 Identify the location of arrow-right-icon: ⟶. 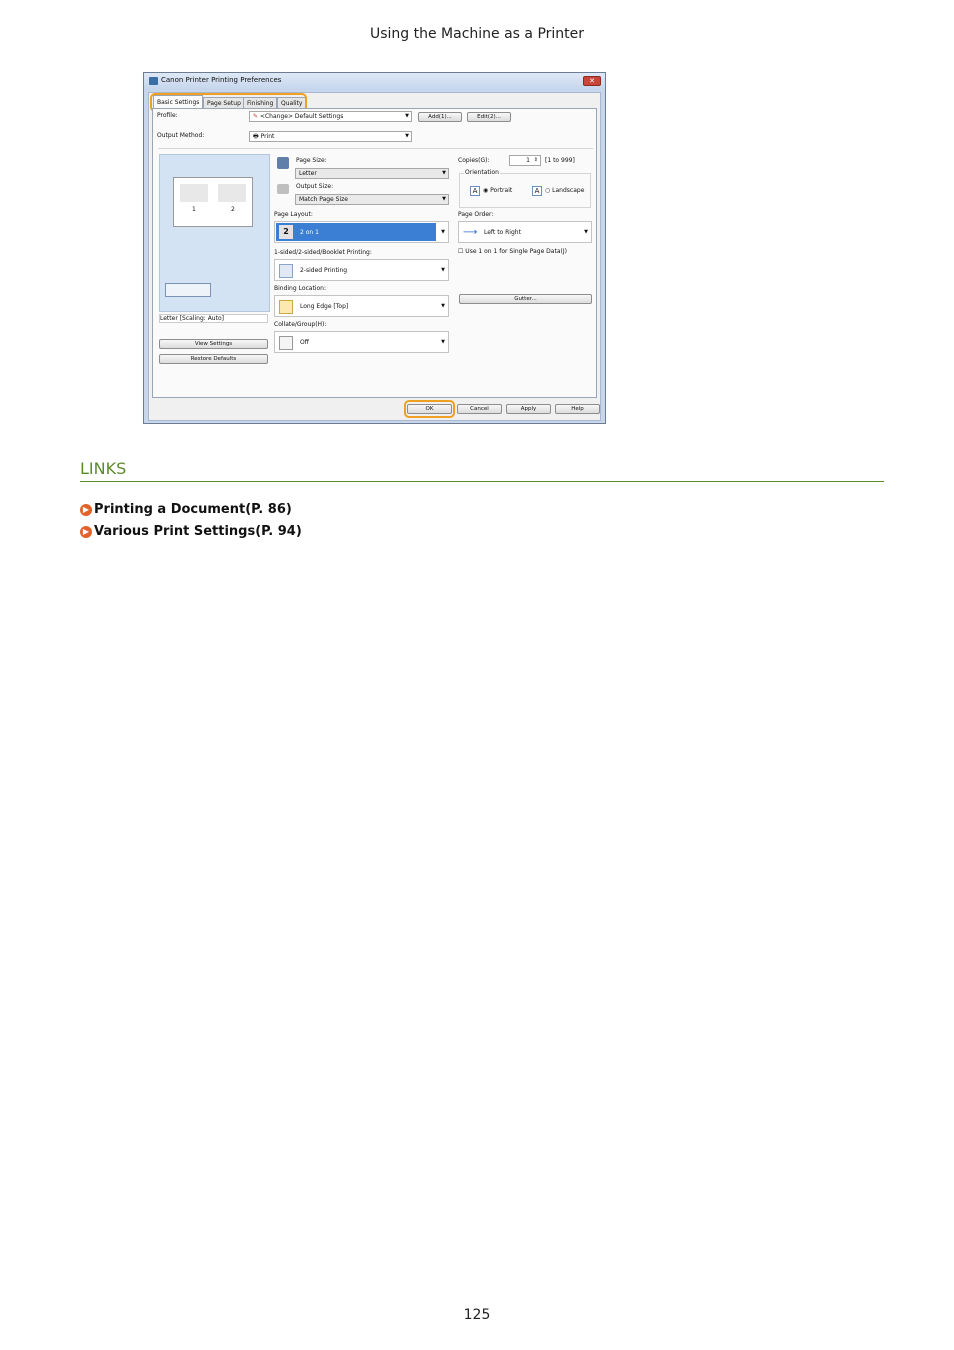
(470, 232).